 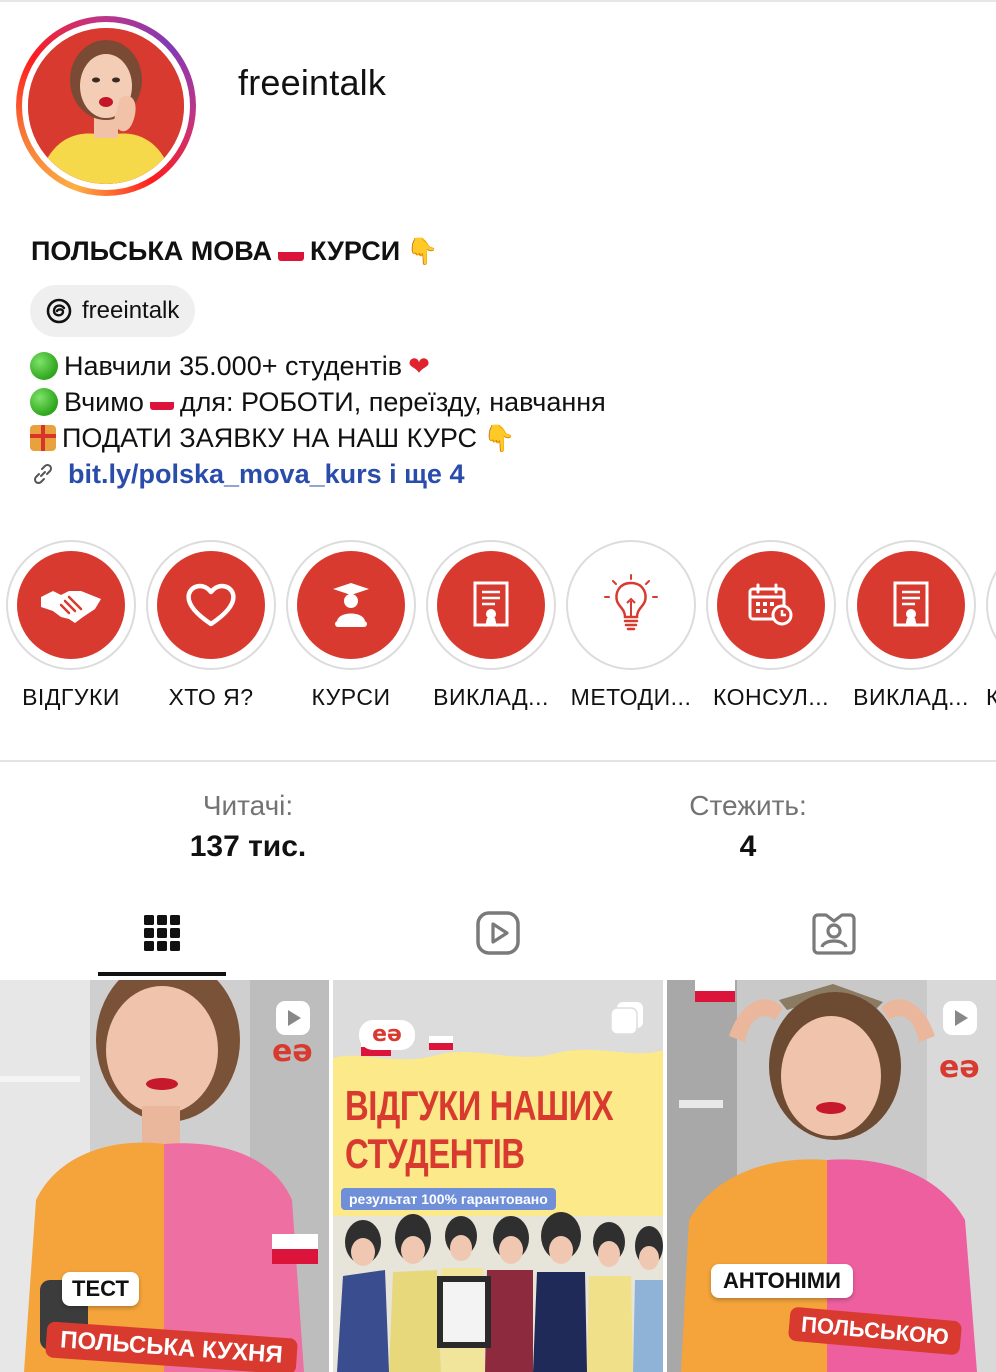 What do you see at coordinates (71, 607) in the screenshot?
I see `handshake-icon` at bounding box center [71, 607].